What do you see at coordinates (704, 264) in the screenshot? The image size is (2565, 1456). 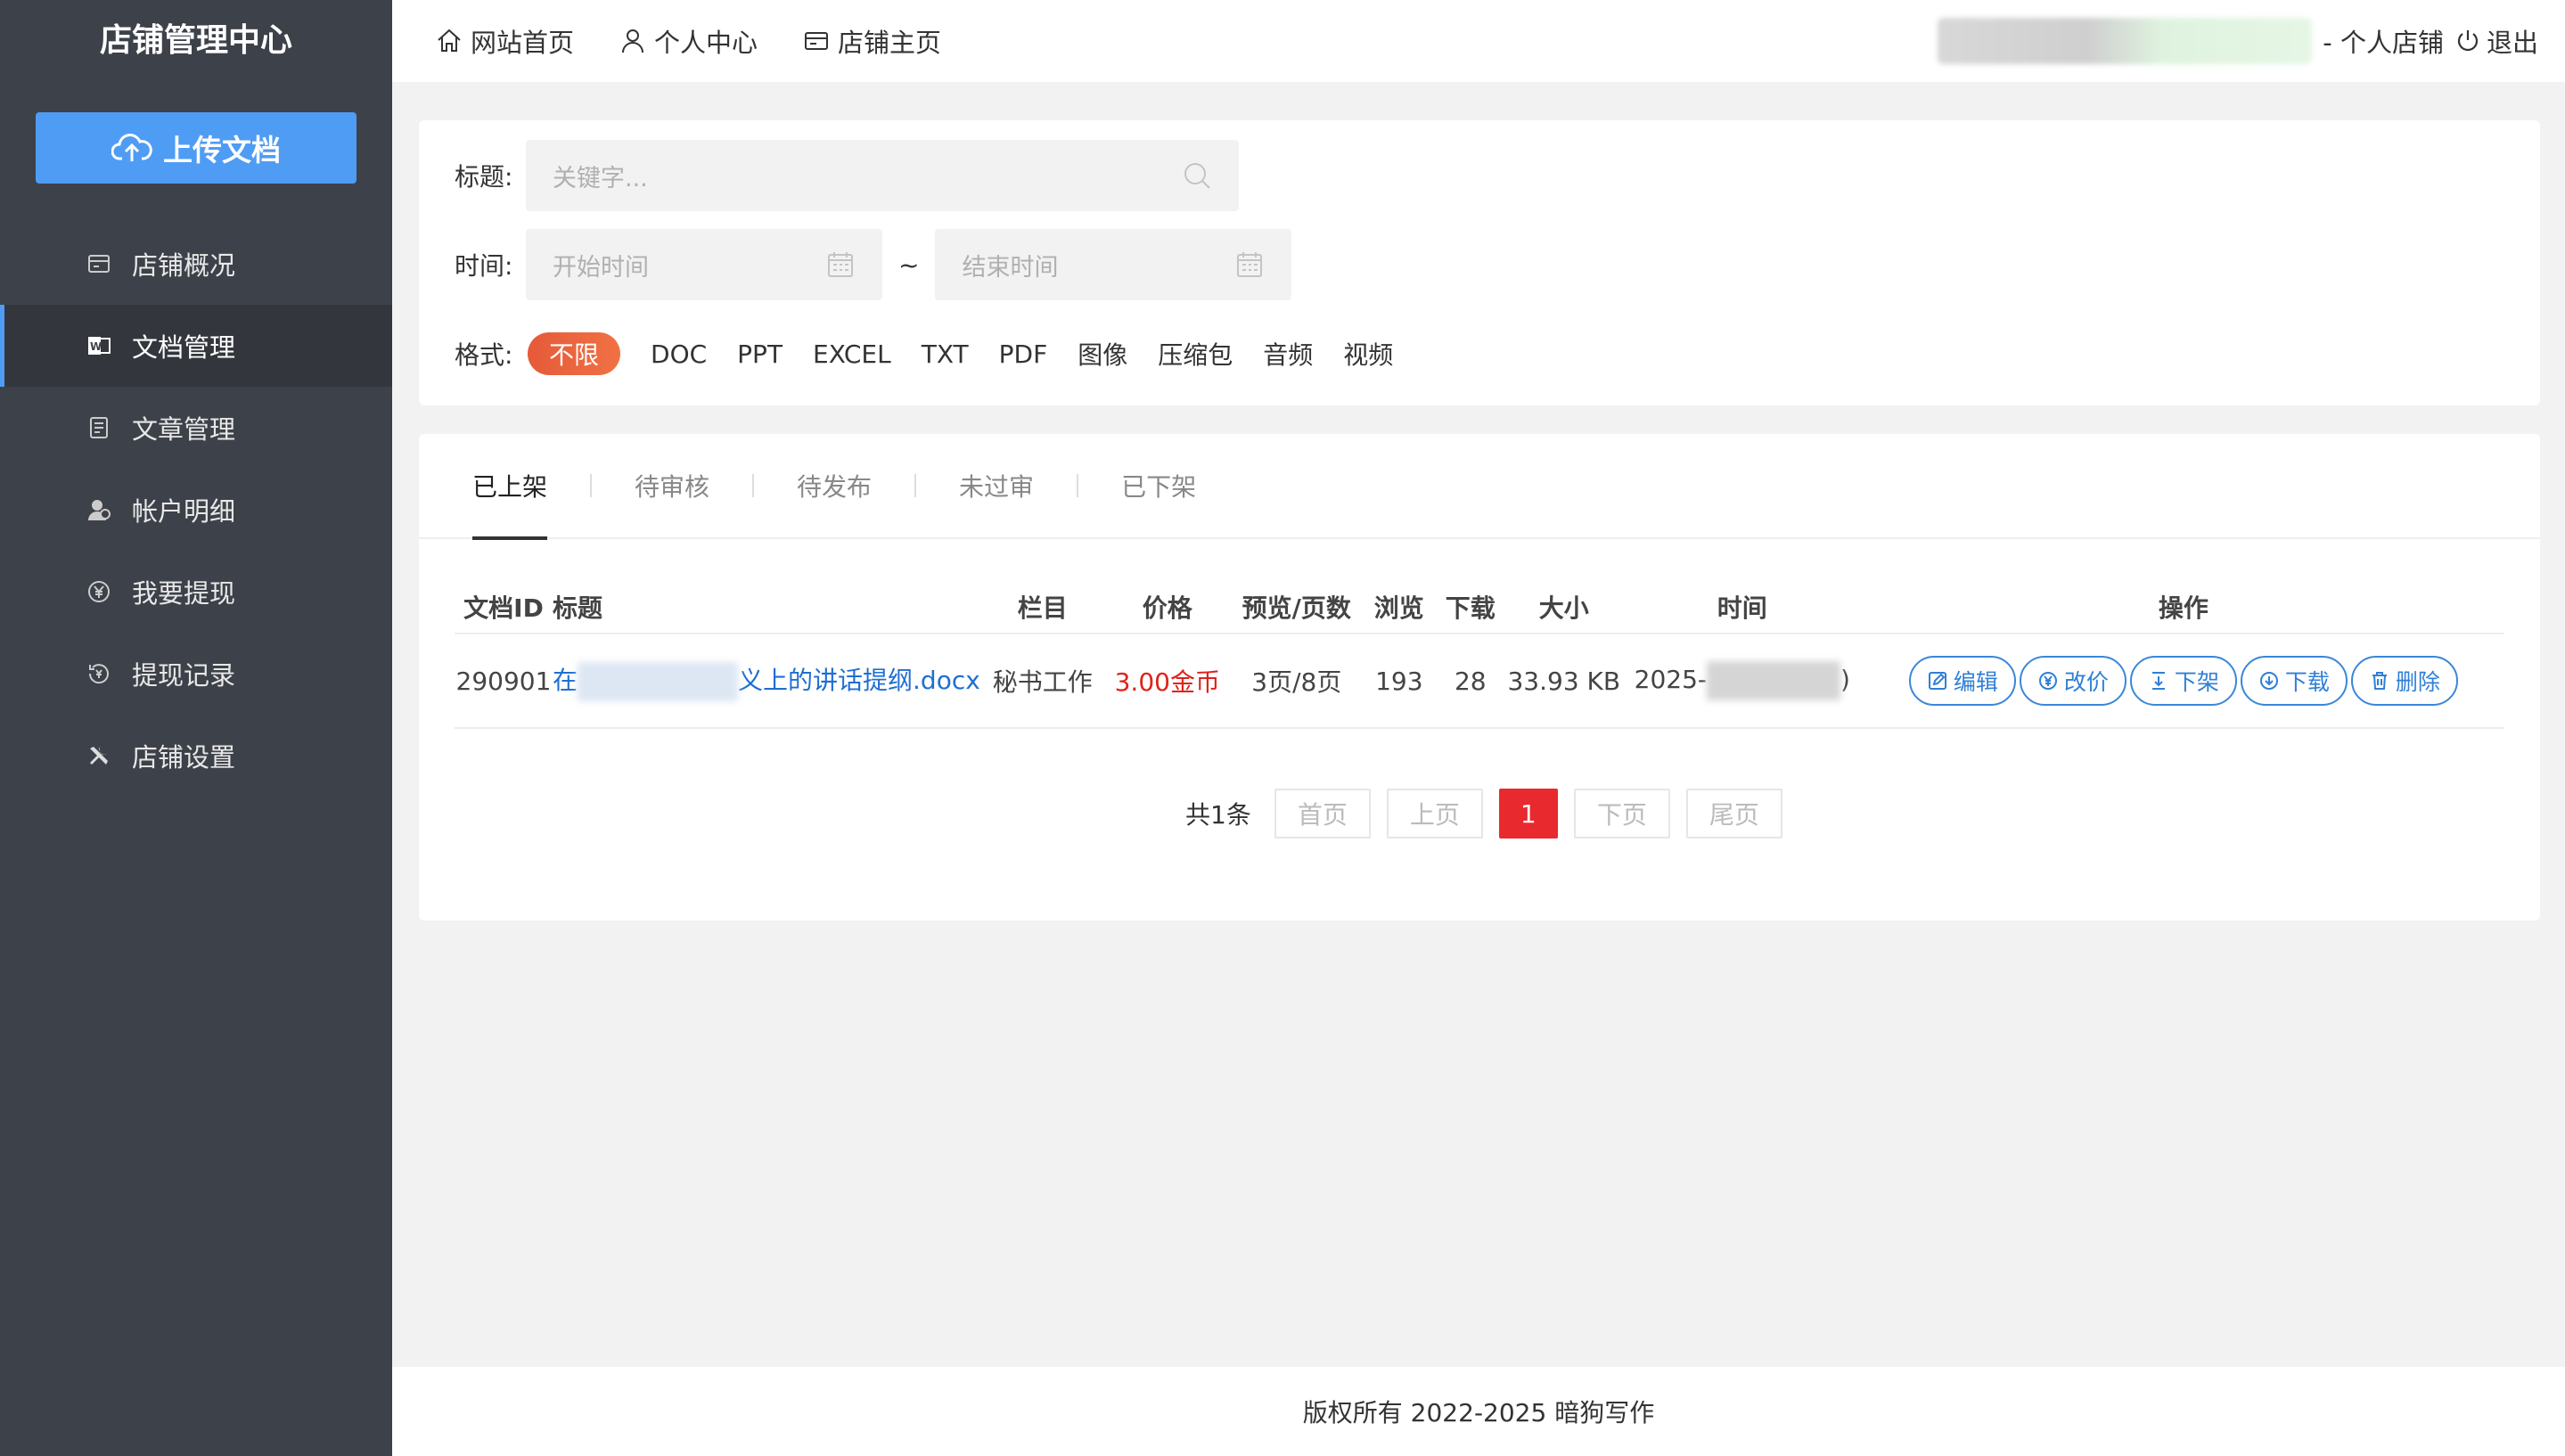 I see `start-time-input: 开始时间` at bounding box center [704, 264].